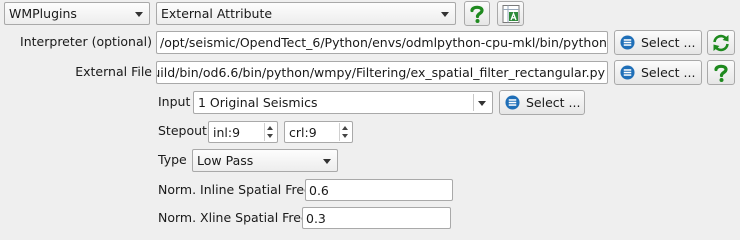 This screenshot has height=240, width=740. I want to click on refresh-icon, so click(721, 42).